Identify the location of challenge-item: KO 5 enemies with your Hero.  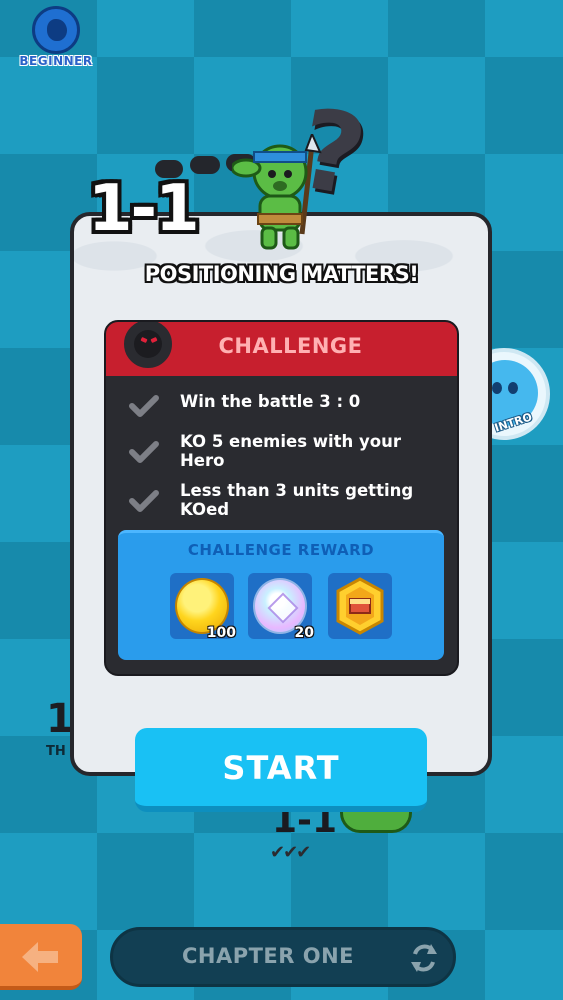
(281, 451).